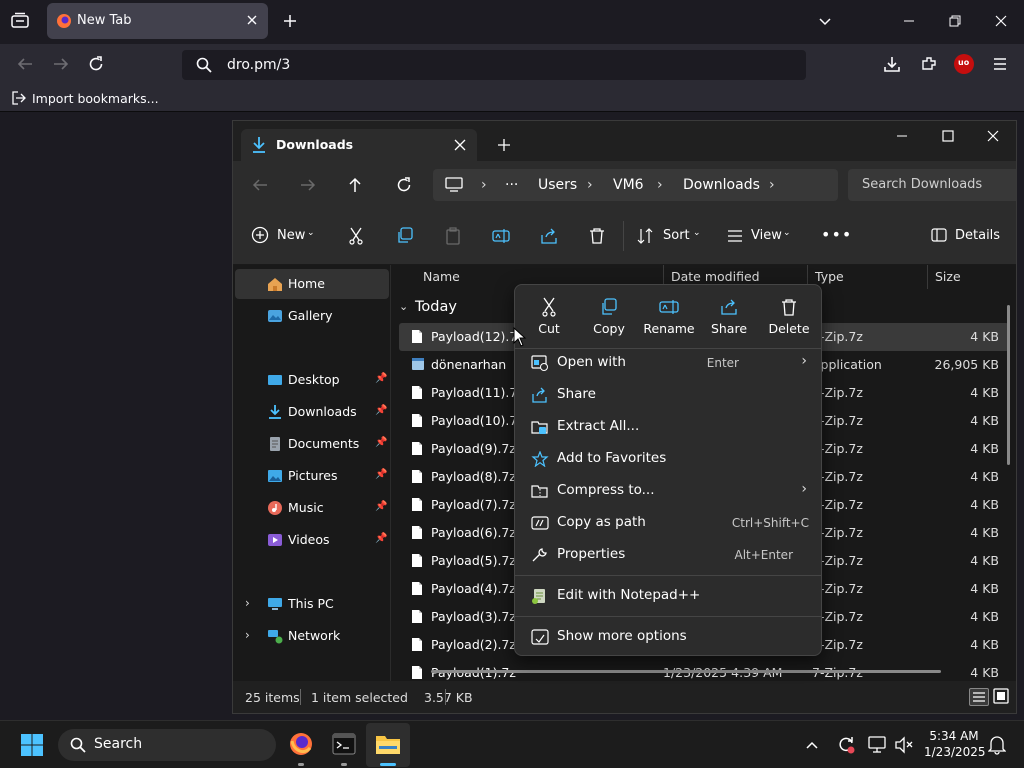 The height and width of the screenshot is (768, 1024). I want to click on explorer-forward-icon, so click(308, 185).